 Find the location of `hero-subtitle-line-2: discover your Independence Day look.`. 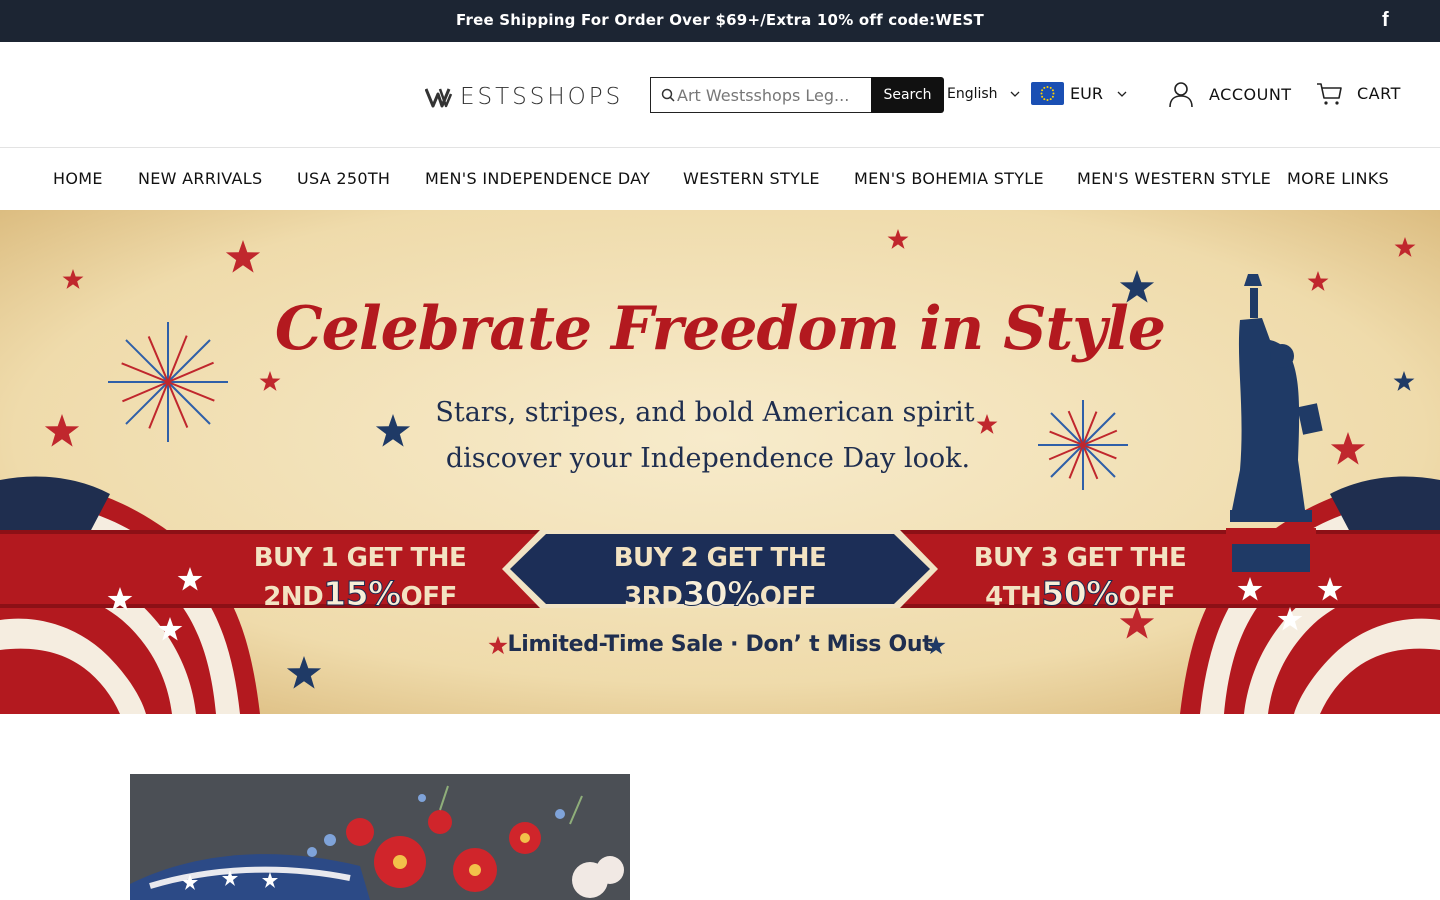

hero-subtitle-line-2: discover your Independence Day look. is located at coordinates (708, 458).